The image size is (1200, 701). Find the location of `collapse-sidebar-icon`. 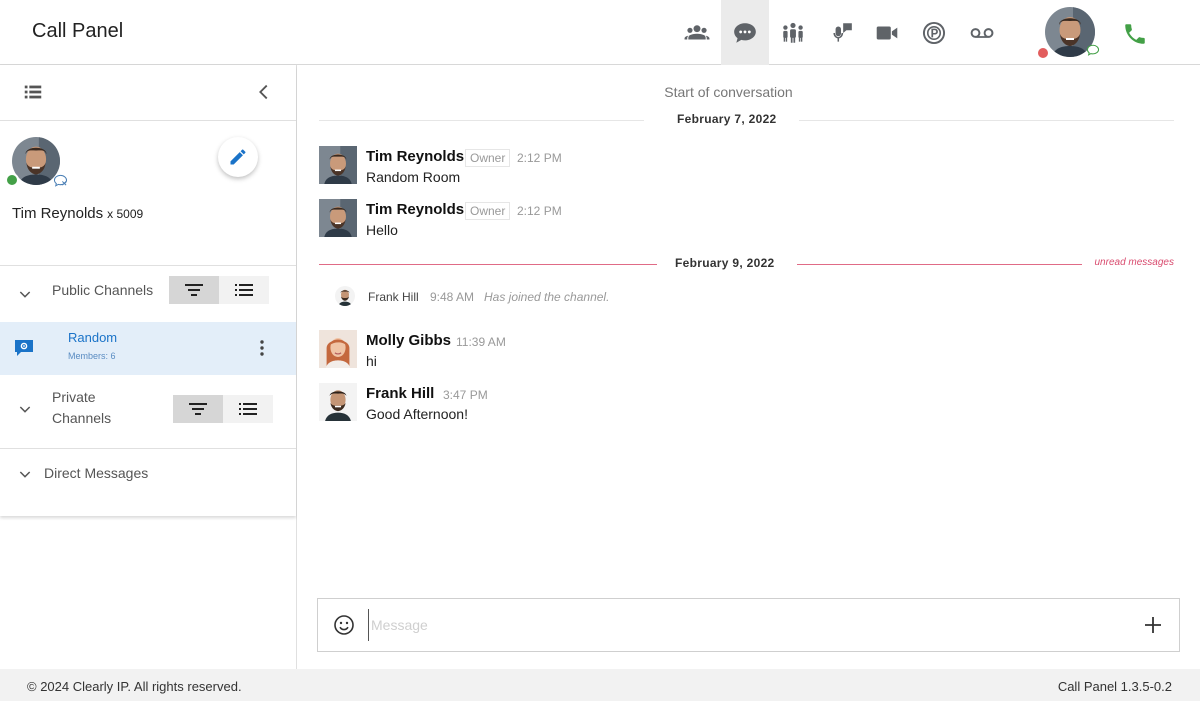

collapse-sidebar-icon is located at coordinates (264, 92).